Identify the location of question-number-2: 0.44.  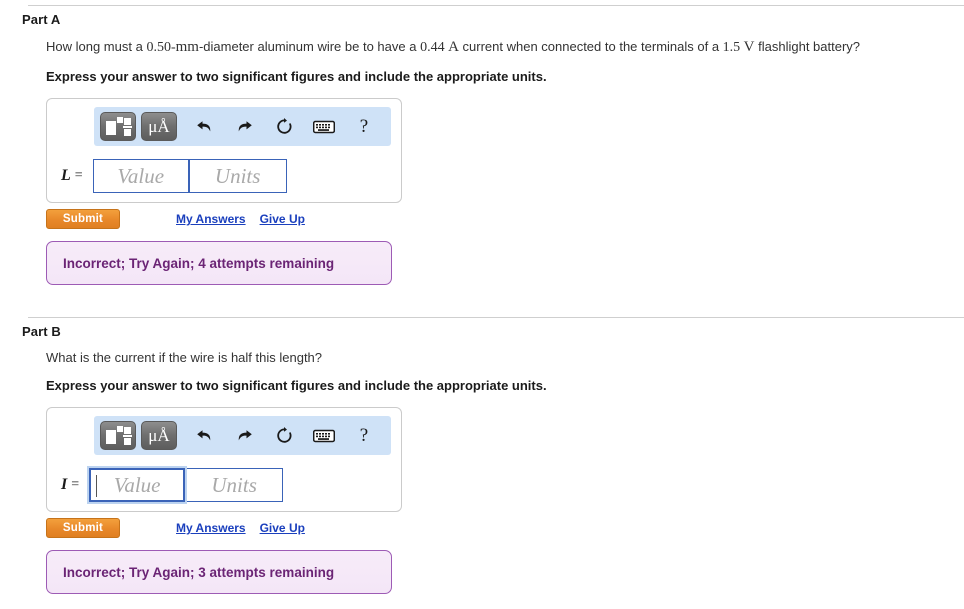
(434, 47).